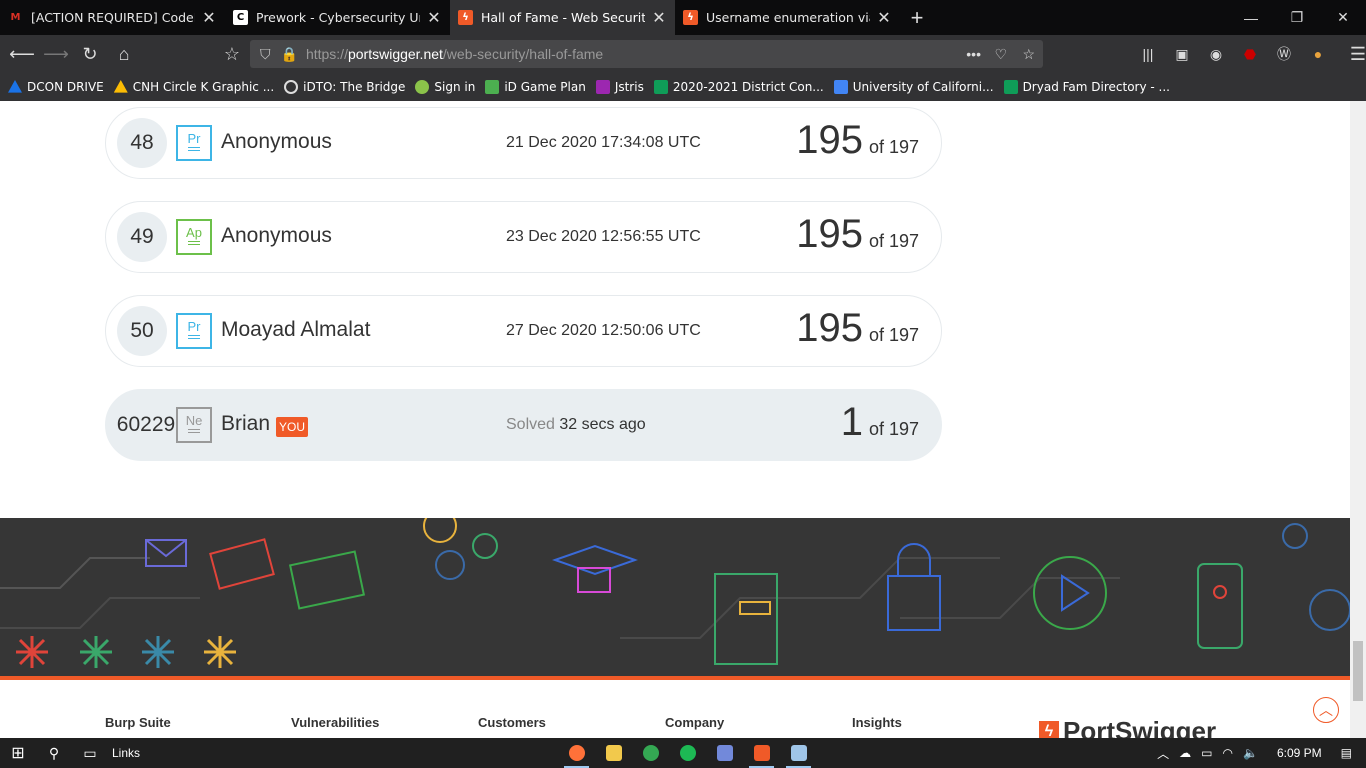 The image size is (1366, 768). I want to click on rank-number: 50, so click(142, 331).